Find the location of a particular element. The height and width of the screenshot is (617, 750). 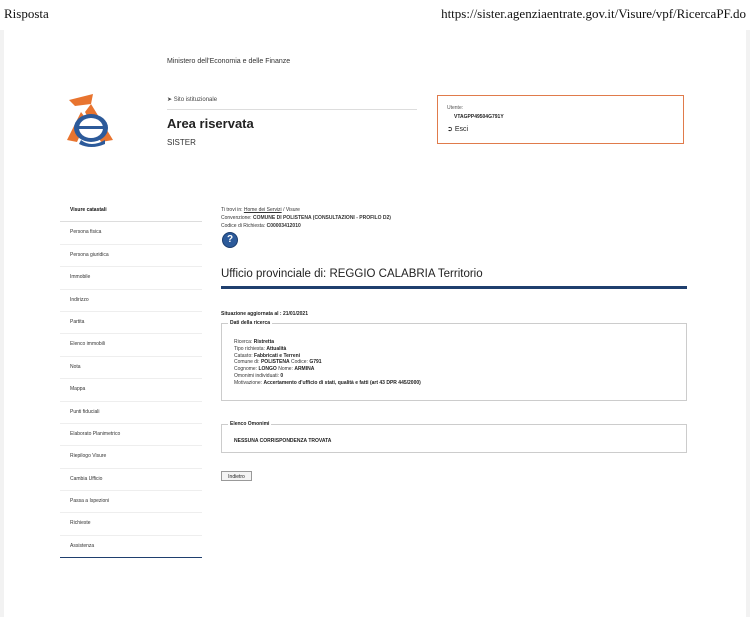

request-code-label: Codice di Richiesta: is located at coordinates (243, 226).